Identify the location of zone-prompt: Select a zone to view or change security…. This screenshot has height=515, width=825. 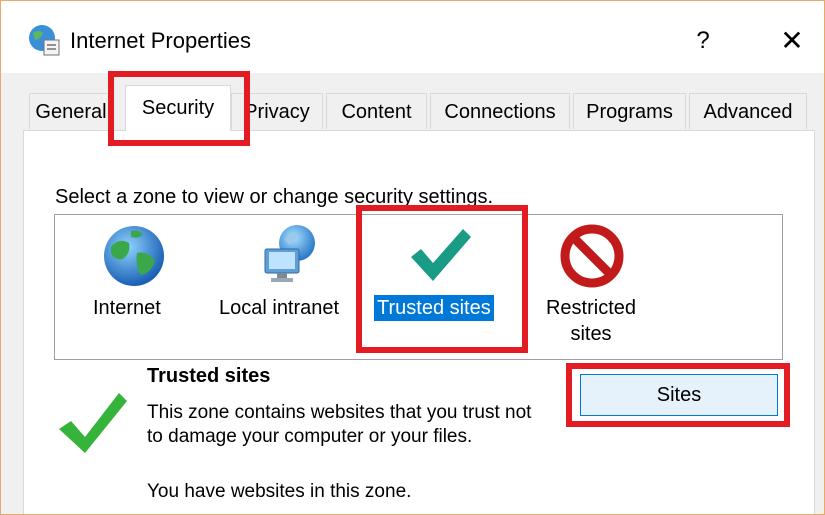
(274, 197).